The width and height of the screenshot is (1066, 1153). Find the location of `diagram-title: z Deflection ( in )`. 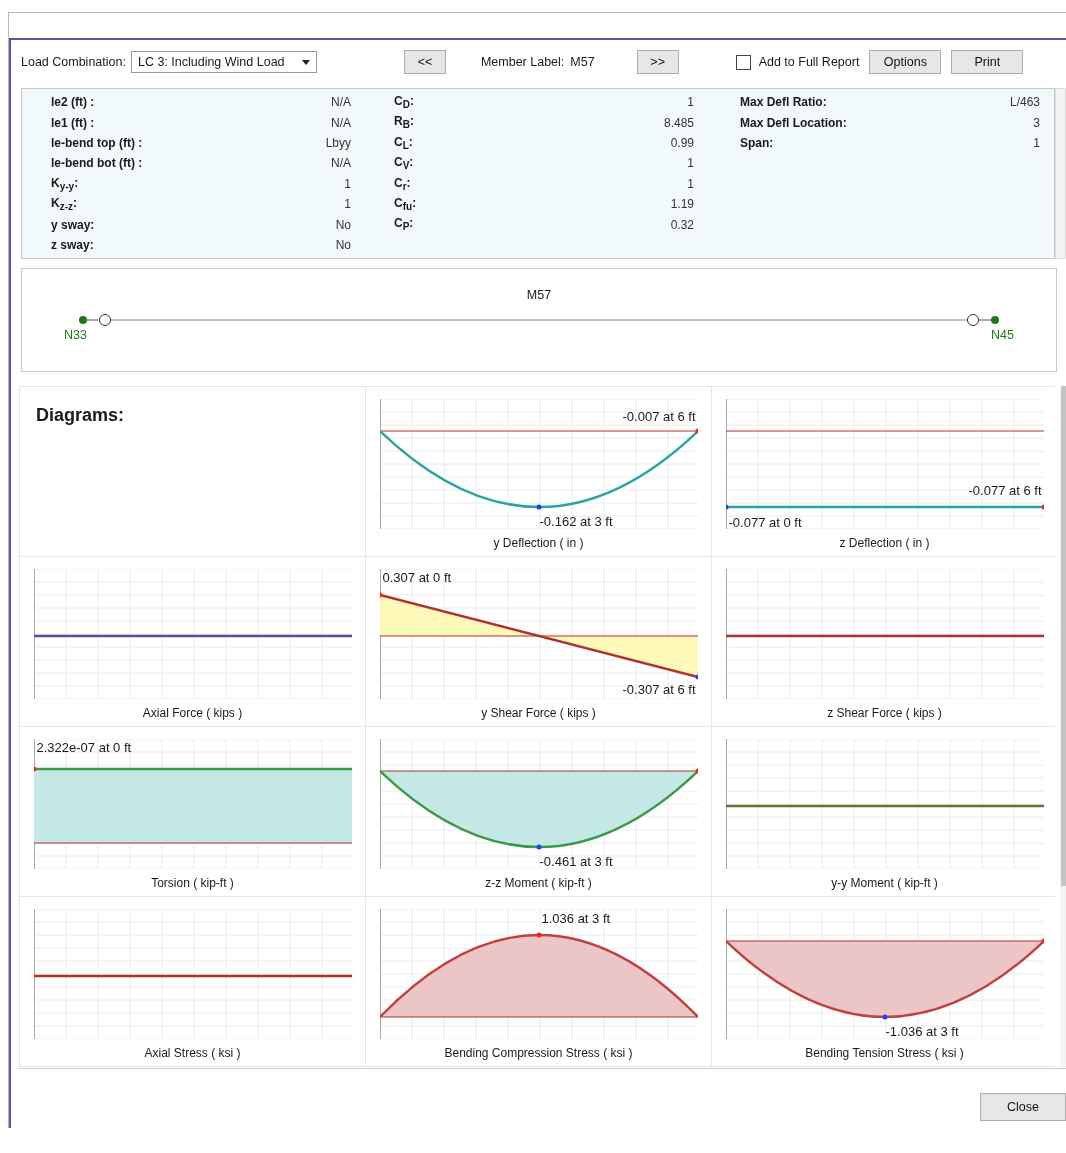

diagram-title: z Deflection ( in ) is located at coordinates (884, 543).